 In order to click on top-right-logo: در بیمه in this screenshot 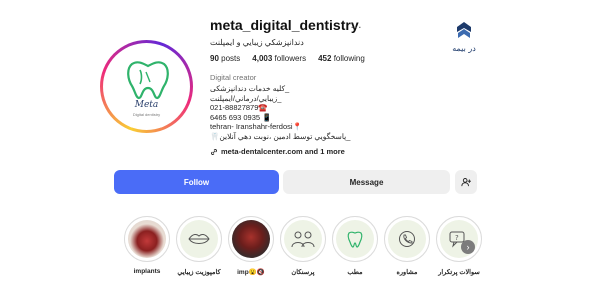, I will do `click(464, 36)`.